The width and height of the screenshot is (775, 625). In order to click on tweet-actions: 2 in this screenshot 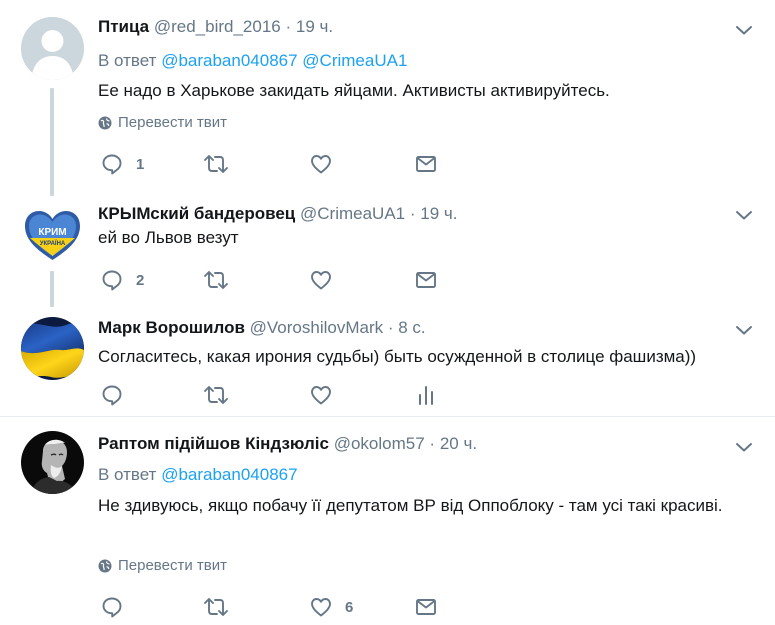, I will do `click(280, 280)`.